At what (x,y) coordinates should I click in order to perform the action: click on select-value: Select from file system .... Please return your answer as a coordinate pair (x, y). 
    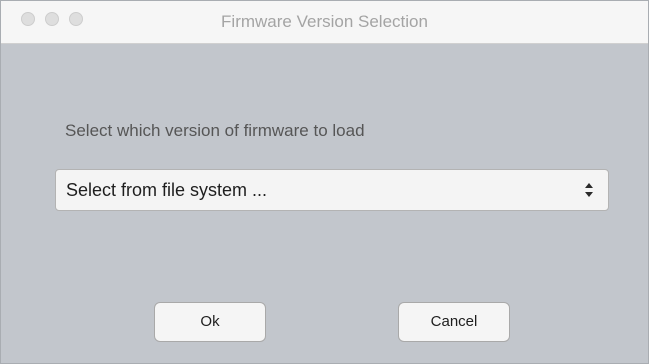
    Looking at the image, I should click on (167, 190).